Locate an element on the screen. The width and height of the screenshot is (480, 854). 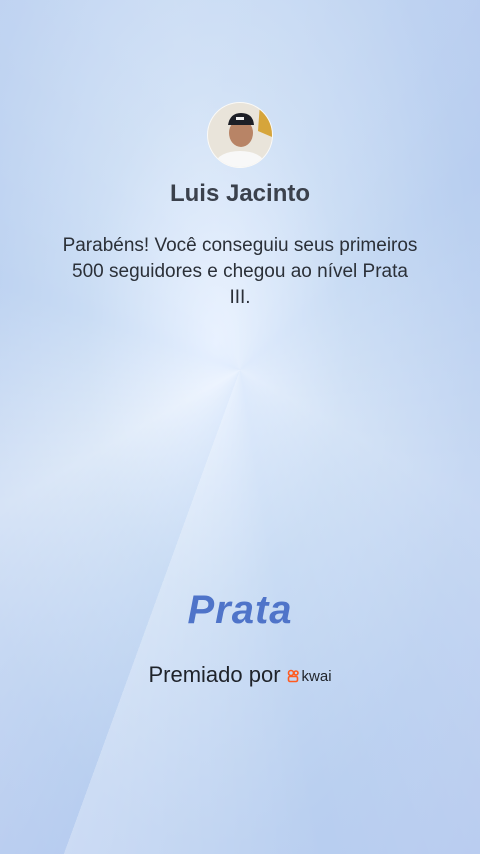
awarded-by: Premiado por kwai is located at coordinates (240, 675).